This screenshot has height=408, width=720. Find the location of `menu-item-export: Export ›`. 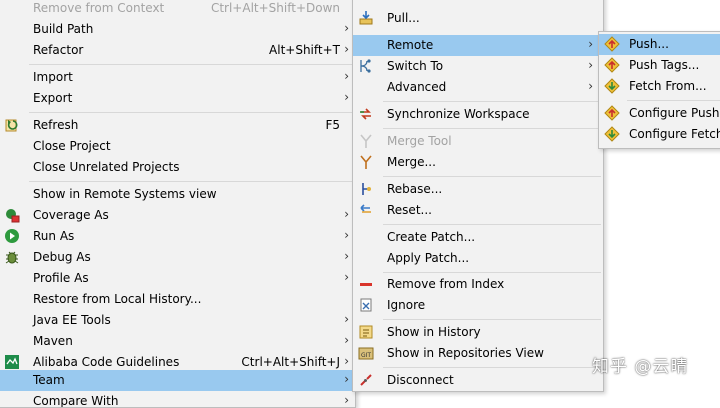

menu-item-export: Export › is located at coordinates (177, 98).